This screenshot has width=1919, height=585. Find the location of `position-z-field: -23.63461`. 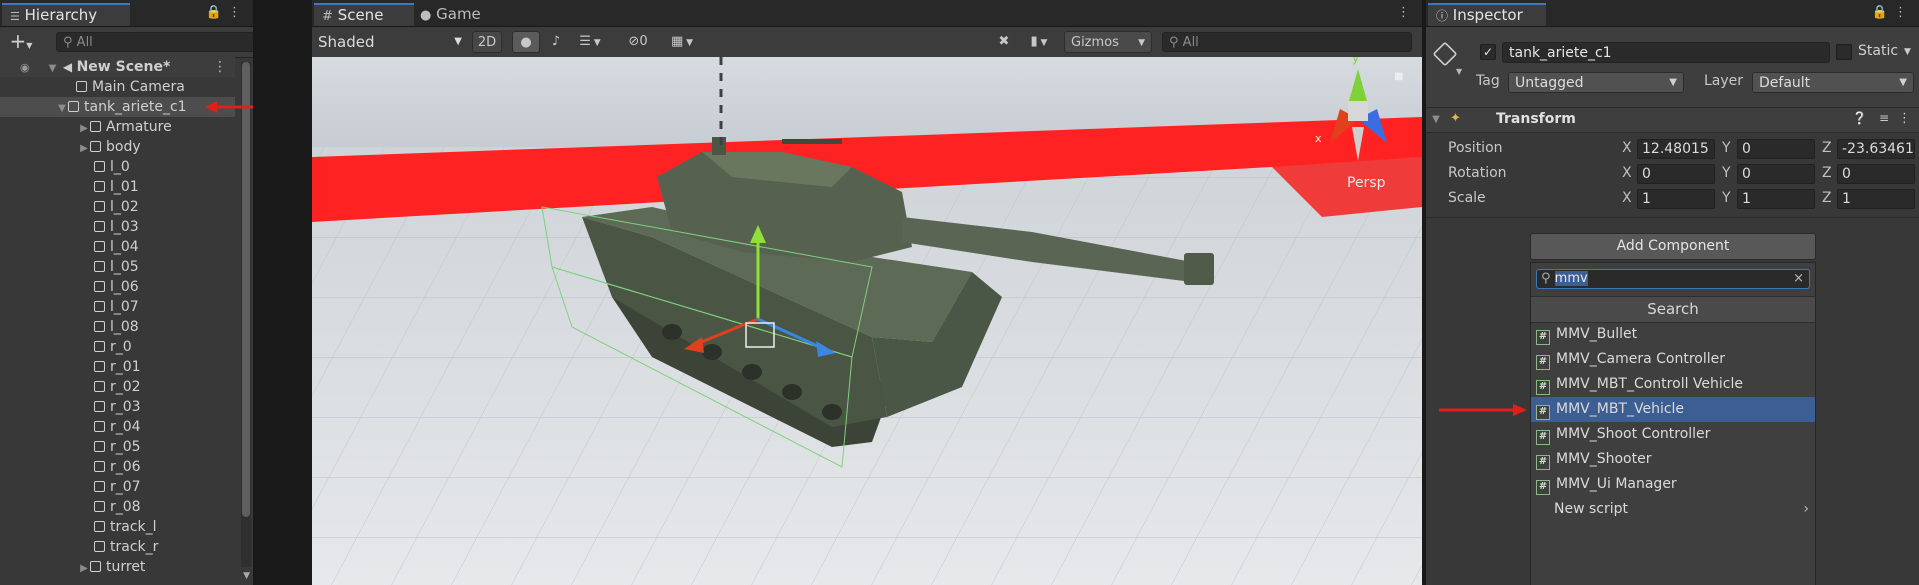

position-z-field: -23.63461 is located at coordinates (1876, 149).